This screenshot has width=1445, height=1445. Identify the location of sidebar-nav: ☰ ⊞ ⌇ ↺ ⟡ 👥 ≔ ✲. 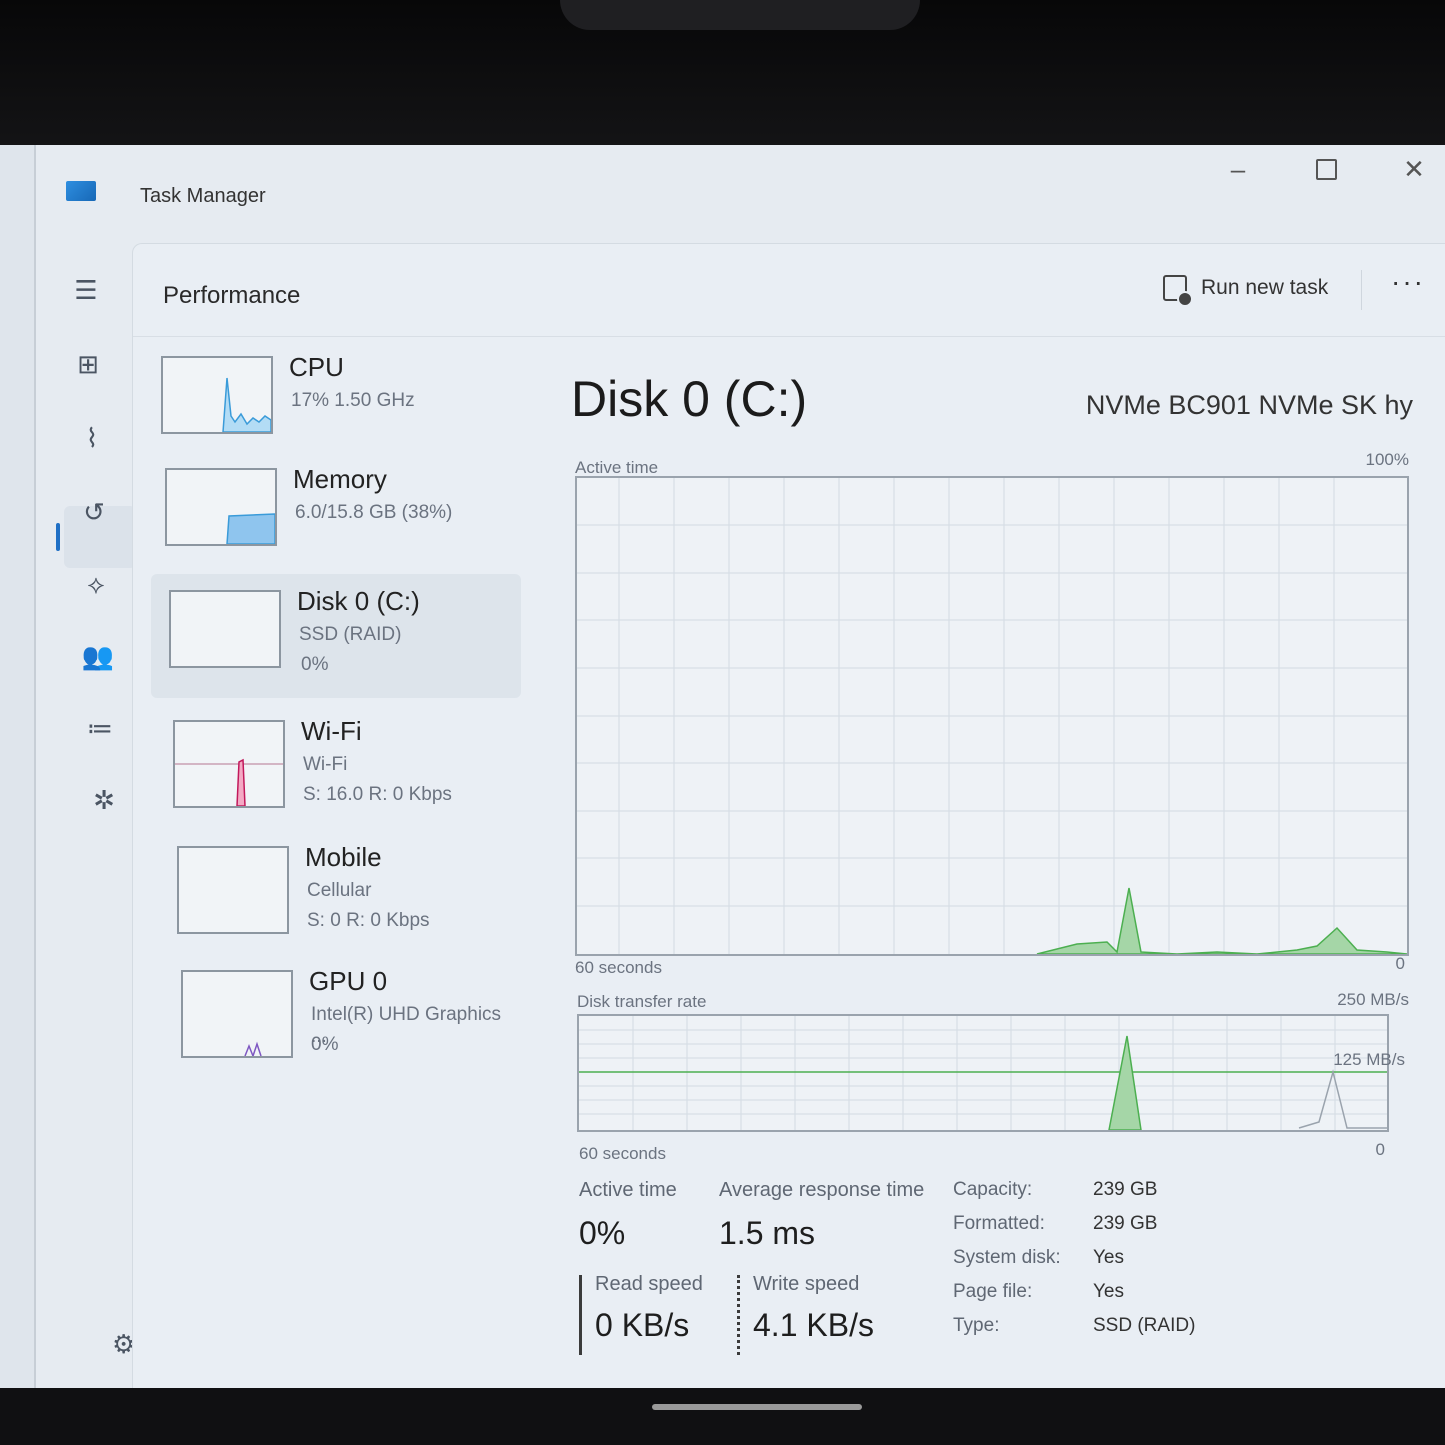
(86, 815).